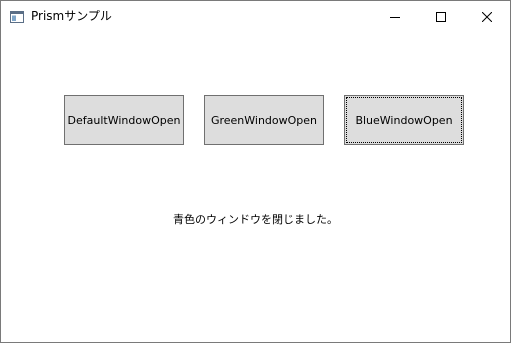 The width and height of the screenshot is (511, 343). I want to click on window-title: Prismサンプル, so click(71, 16).